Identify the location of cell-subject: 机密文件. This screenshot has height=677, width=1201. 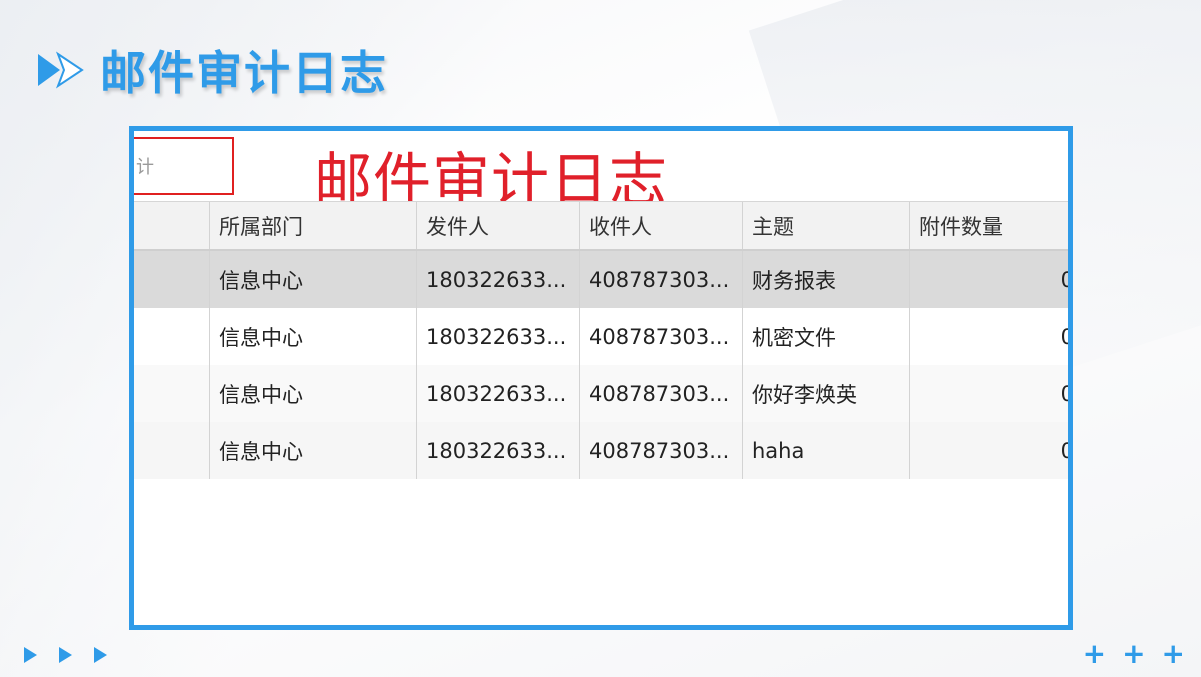
(826, 336).